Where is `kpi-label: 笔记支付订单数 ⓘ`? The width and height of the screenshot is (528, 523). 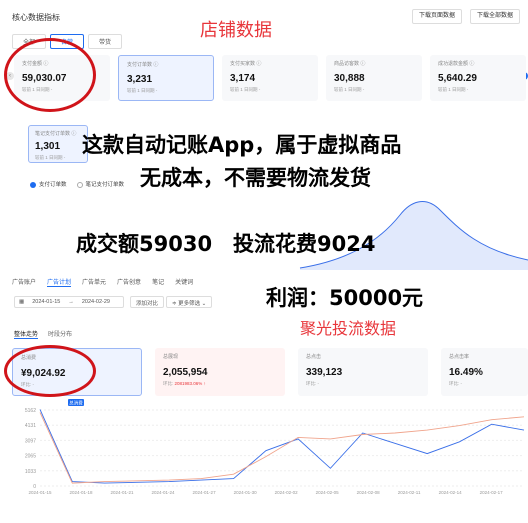
kpi-label: 笔记支付订单数 ⓘ is located at coordinates (56, 134).